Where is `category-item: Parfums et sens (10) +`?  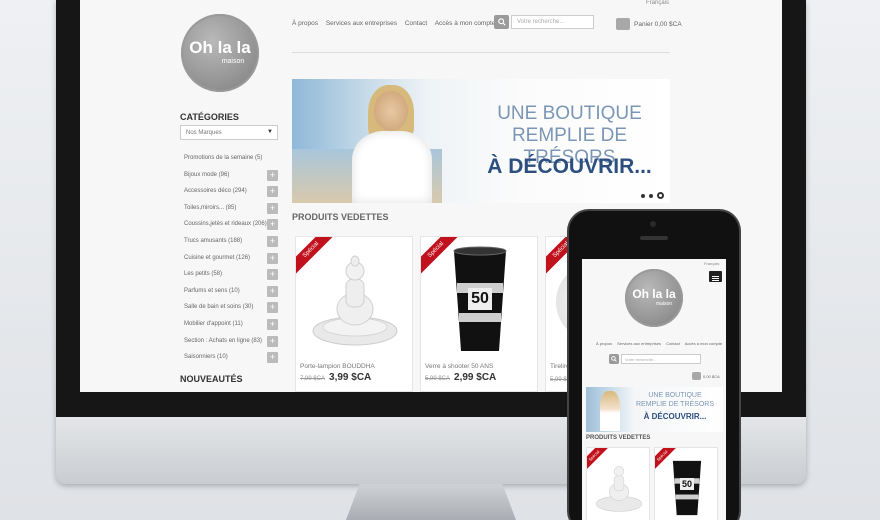 category-item: Parfums et sens (10) + is located at coordinates (231, 291).